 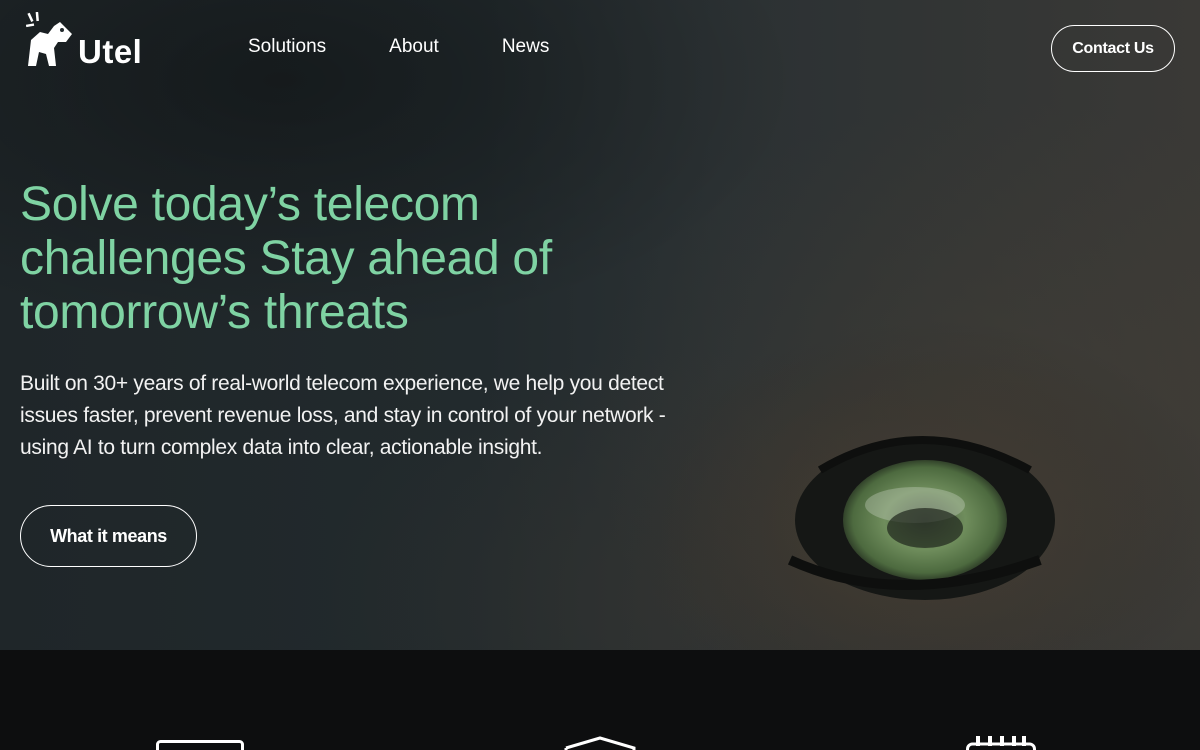 What do you see at coordinates (108, 536) in the screenshot?
I see `what-it-means-button: What it means` at bounding box center [108, 536].